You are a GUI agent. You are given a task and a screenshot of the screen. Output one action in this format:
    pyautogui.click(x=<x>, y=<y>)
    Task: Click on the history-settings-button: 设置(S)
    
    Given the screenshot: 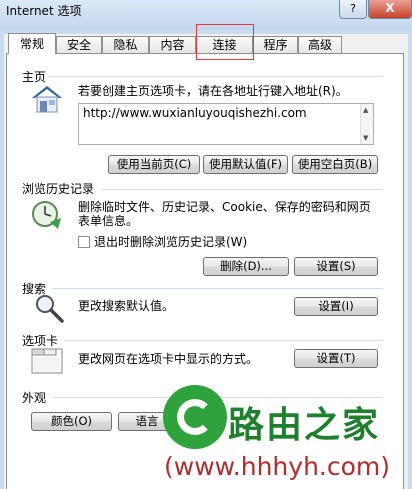 What is the action you would take?
    pyautogui.click(x=336, y=266)
    